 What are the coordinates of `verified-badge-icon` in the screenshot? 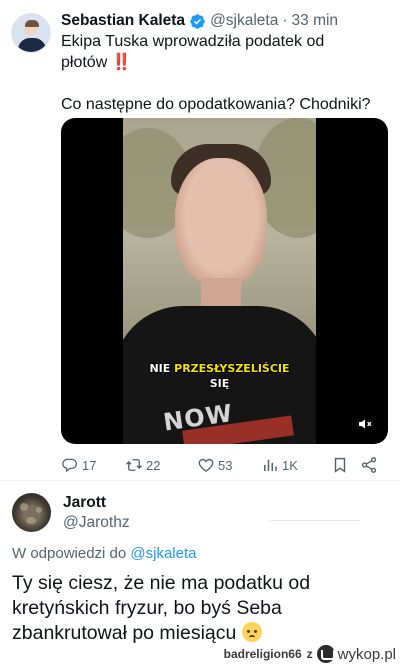 It's located at (197, 21).